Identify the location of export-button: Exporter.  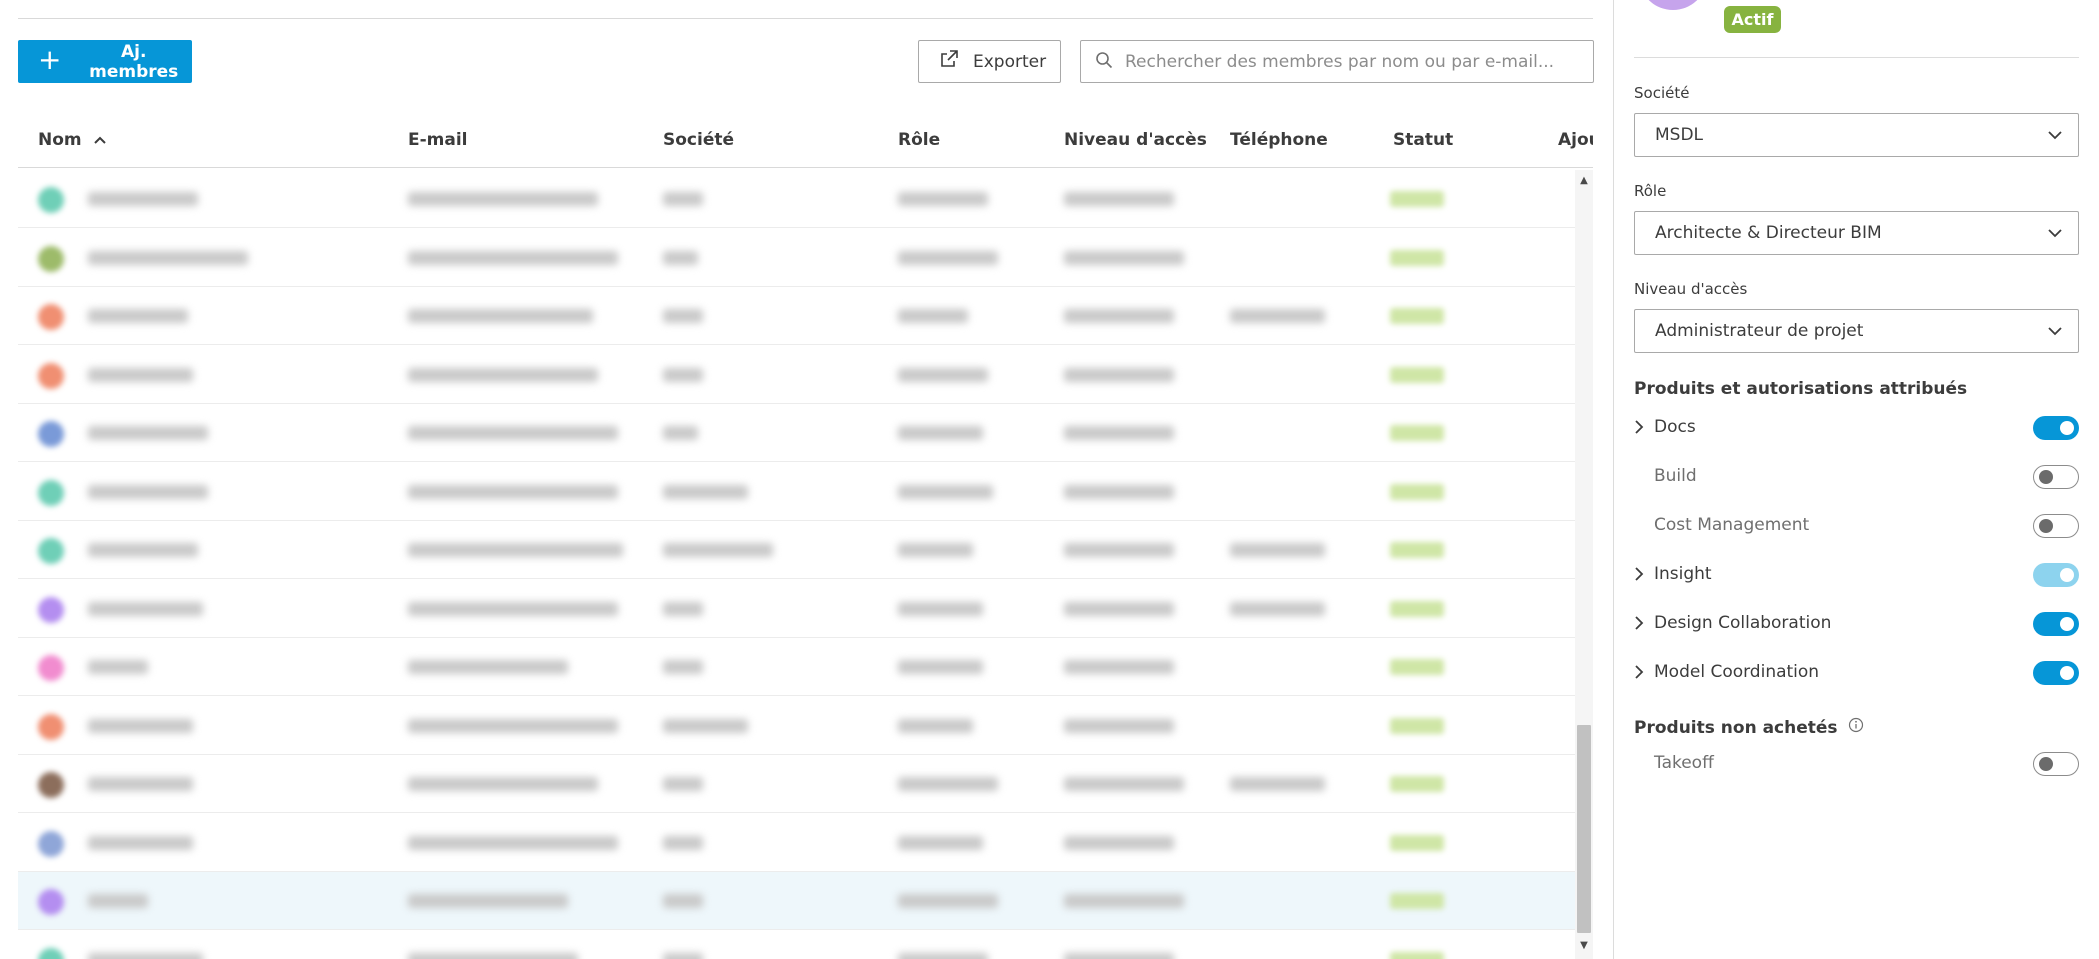
(989, 61).